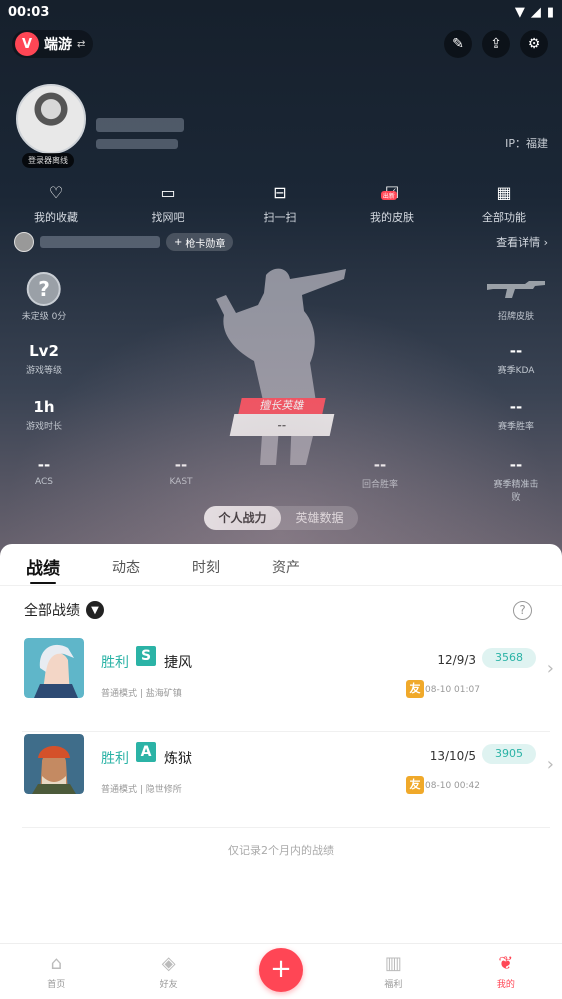  What do you see at coordinates (504, 217) in the screenshot?
I see `quick-label: 全部功能` at bounding box center [504, 217].